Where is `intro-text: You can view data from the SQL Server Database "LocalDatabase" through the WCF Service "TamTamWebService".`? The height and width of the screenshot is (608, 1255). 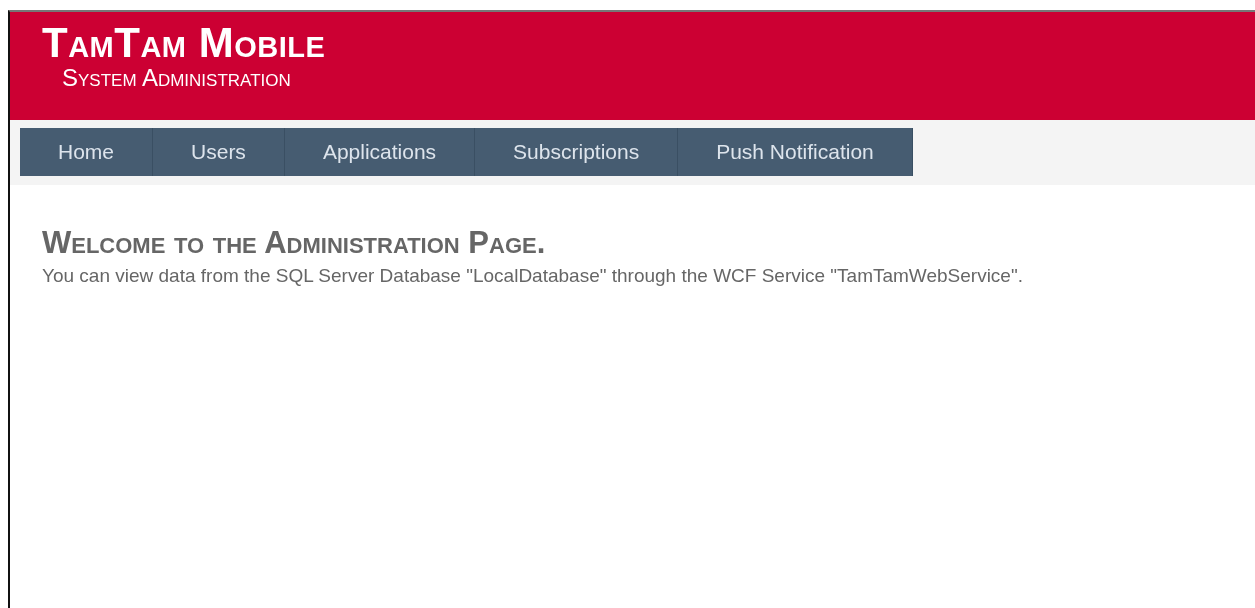 intro-text: You can view data from the SQL Server Database "LocalDatabase" through the WCF Service "TamTamWebService". is located at coordinates (533, 276).